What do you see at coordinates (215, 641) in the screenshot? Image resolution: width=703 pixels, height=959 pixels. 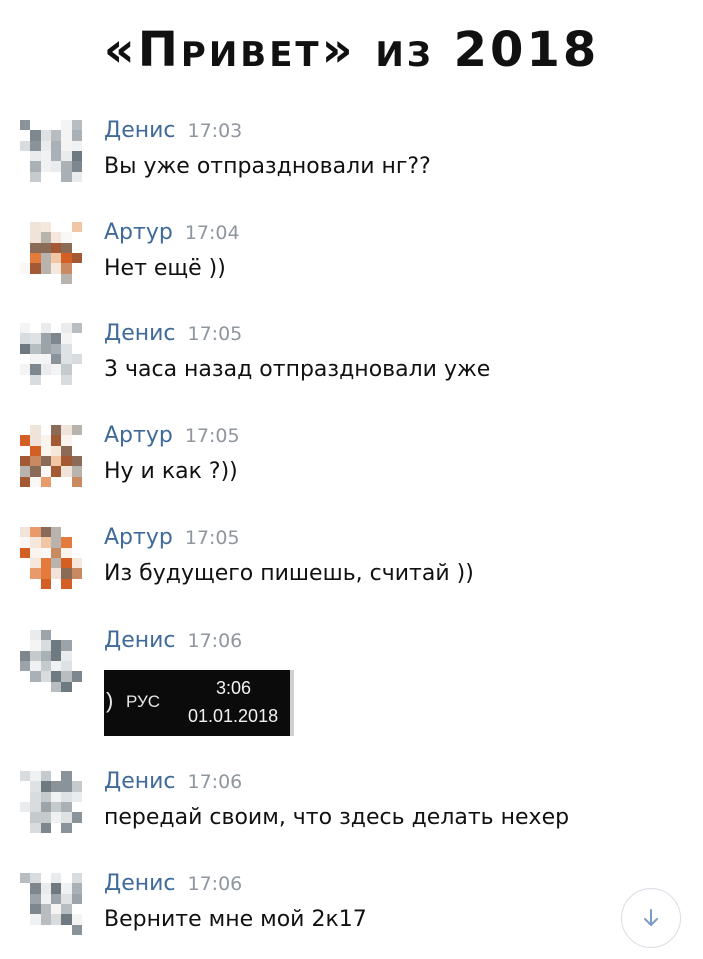 I see `message-time: 17:06` at bounding box center [215, 641].